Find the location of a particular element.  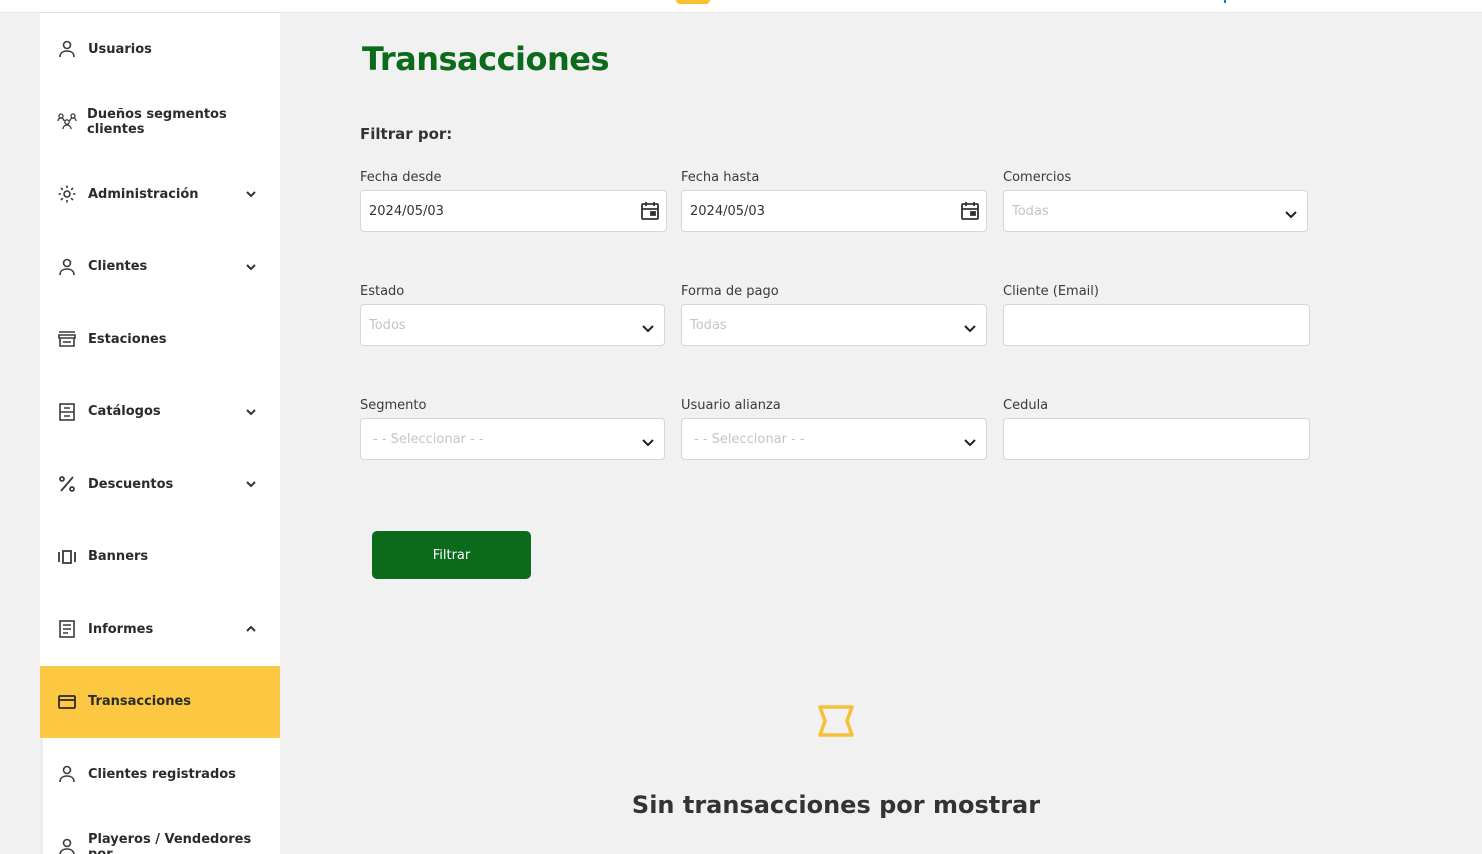

fecha-desde-field: Fecha desde 2024/05/03 is located at coordinates (513, 201).